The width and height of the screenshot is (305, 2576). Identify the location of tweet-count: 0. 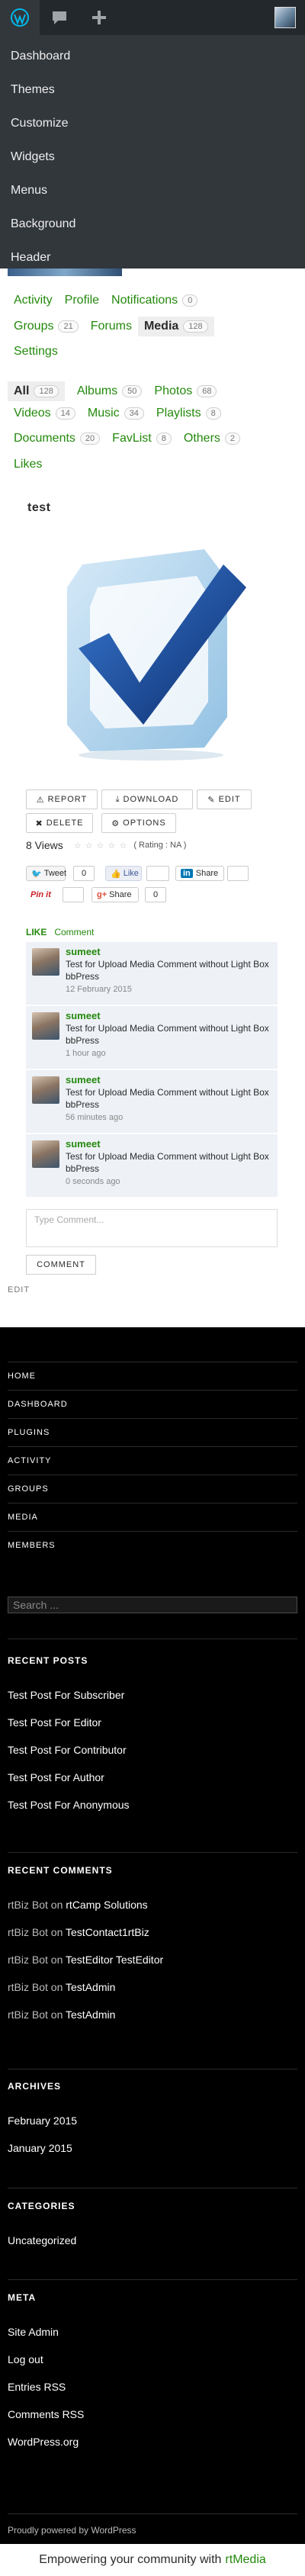
(84, 874).